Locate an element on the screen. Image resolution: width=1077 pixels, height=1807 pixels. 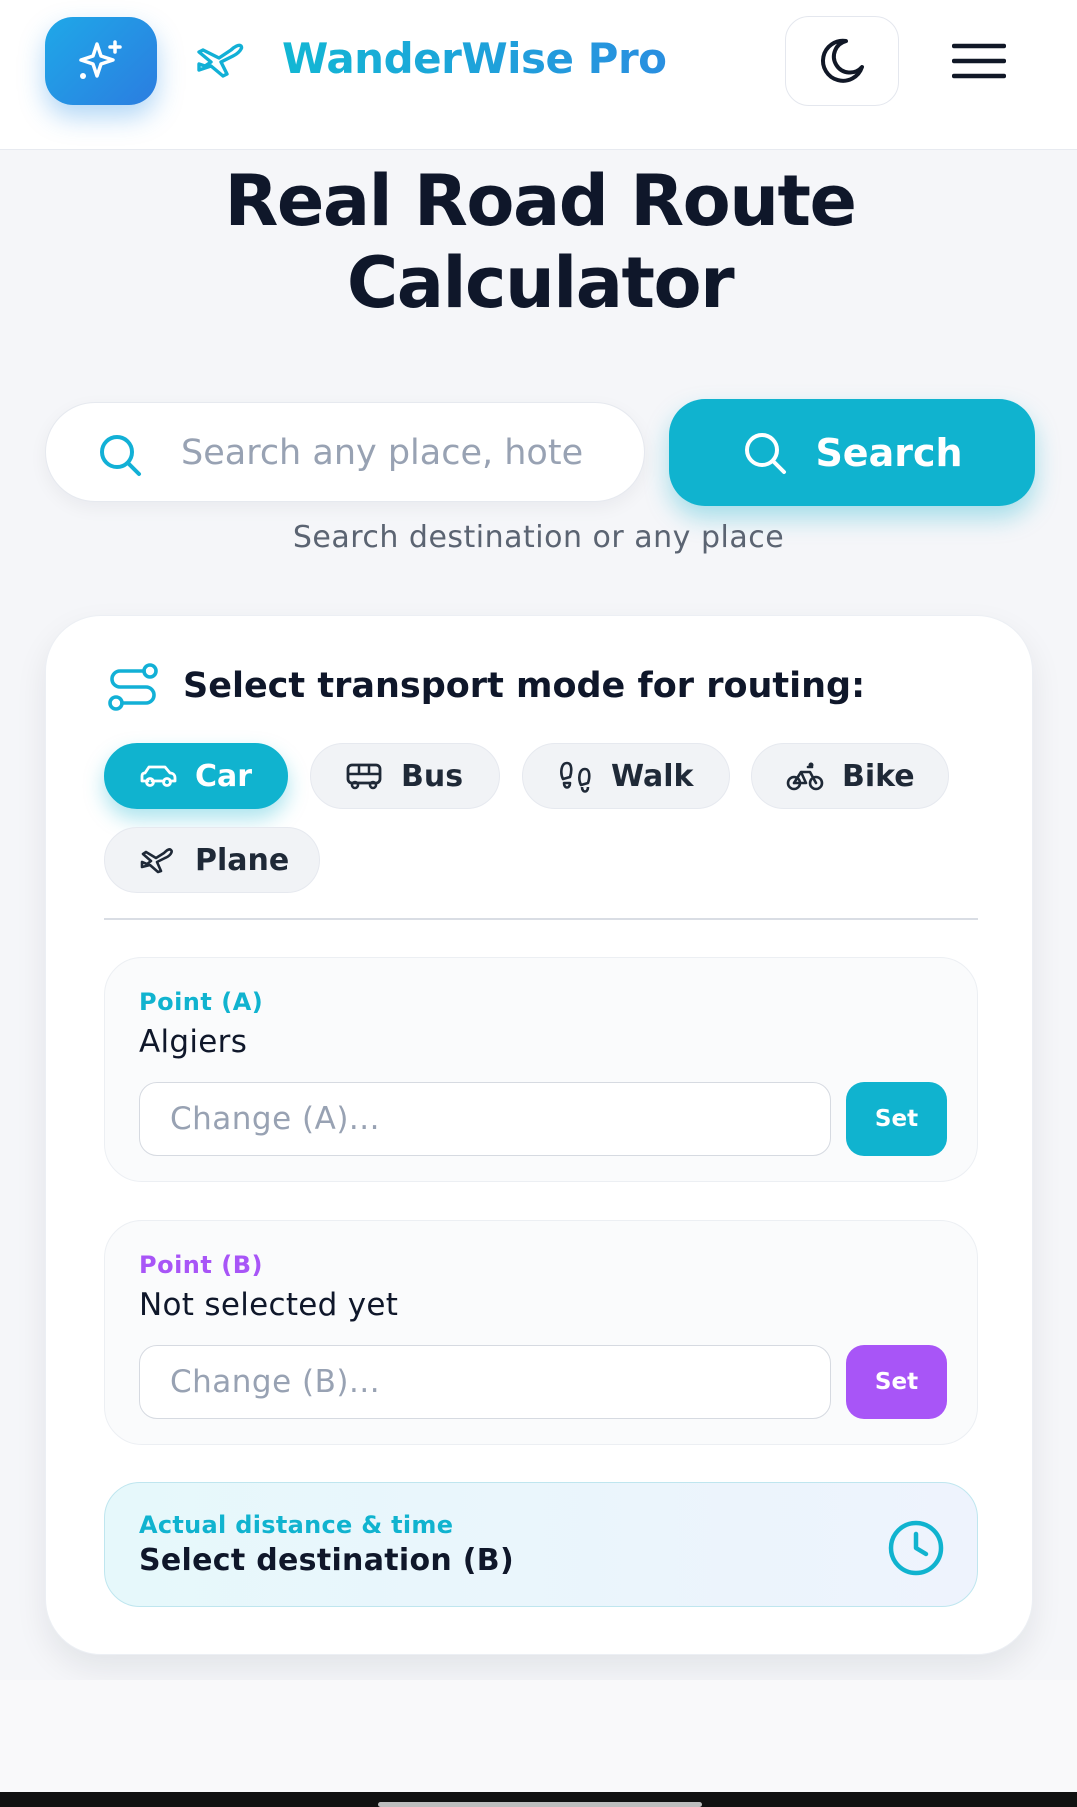
point-b-input is located at coordinates (485, 1382).